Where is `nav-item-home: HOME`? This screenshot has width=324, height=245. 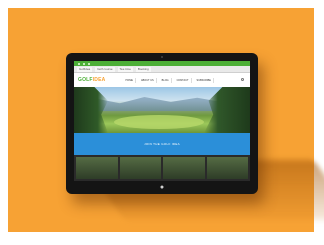 nav-item-home: HOME is located at coordinates (129, 80).